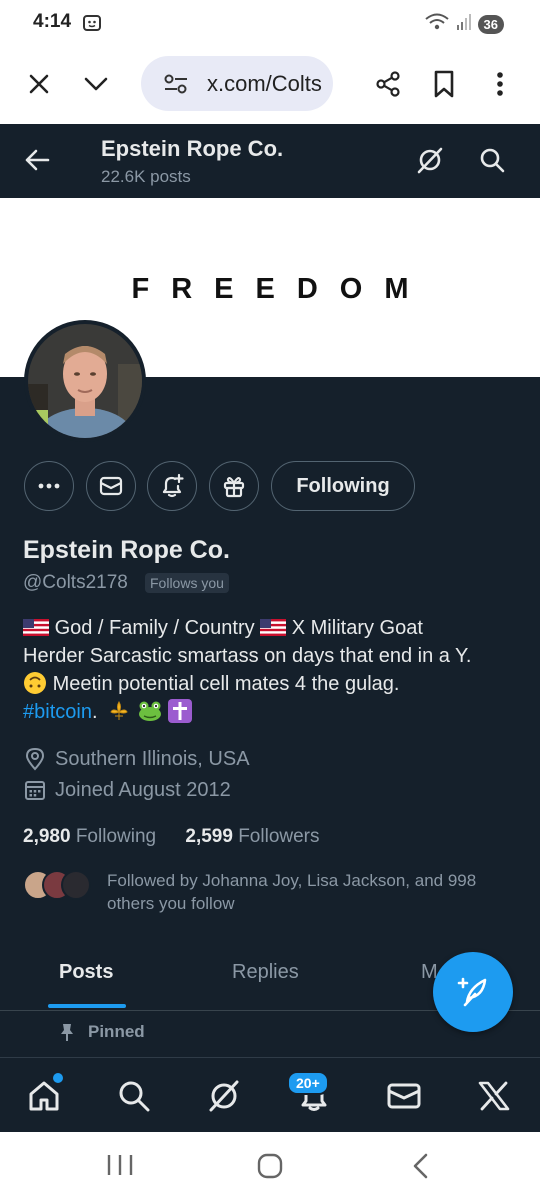  What do you see at coordinates (464, 24) in the screenshot?
I see `signal-icon` at bounding box center [464, 24].